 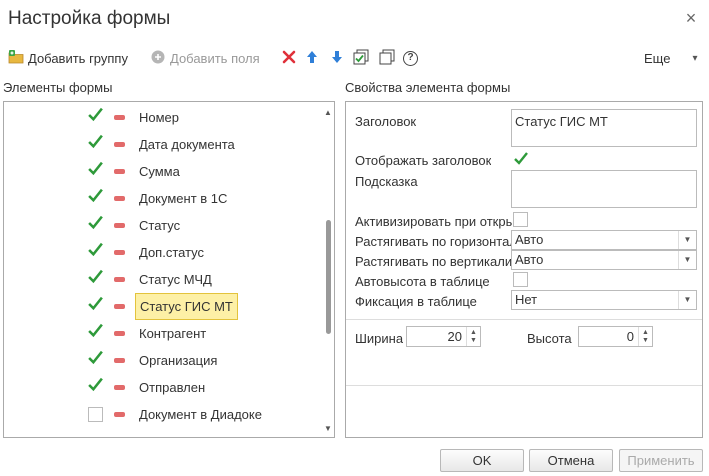 What do you see at coordinates (200, 414) in the screenshot?
I see `tree-item-label: Документ в Диадоке` at bounding box center [200, 414].